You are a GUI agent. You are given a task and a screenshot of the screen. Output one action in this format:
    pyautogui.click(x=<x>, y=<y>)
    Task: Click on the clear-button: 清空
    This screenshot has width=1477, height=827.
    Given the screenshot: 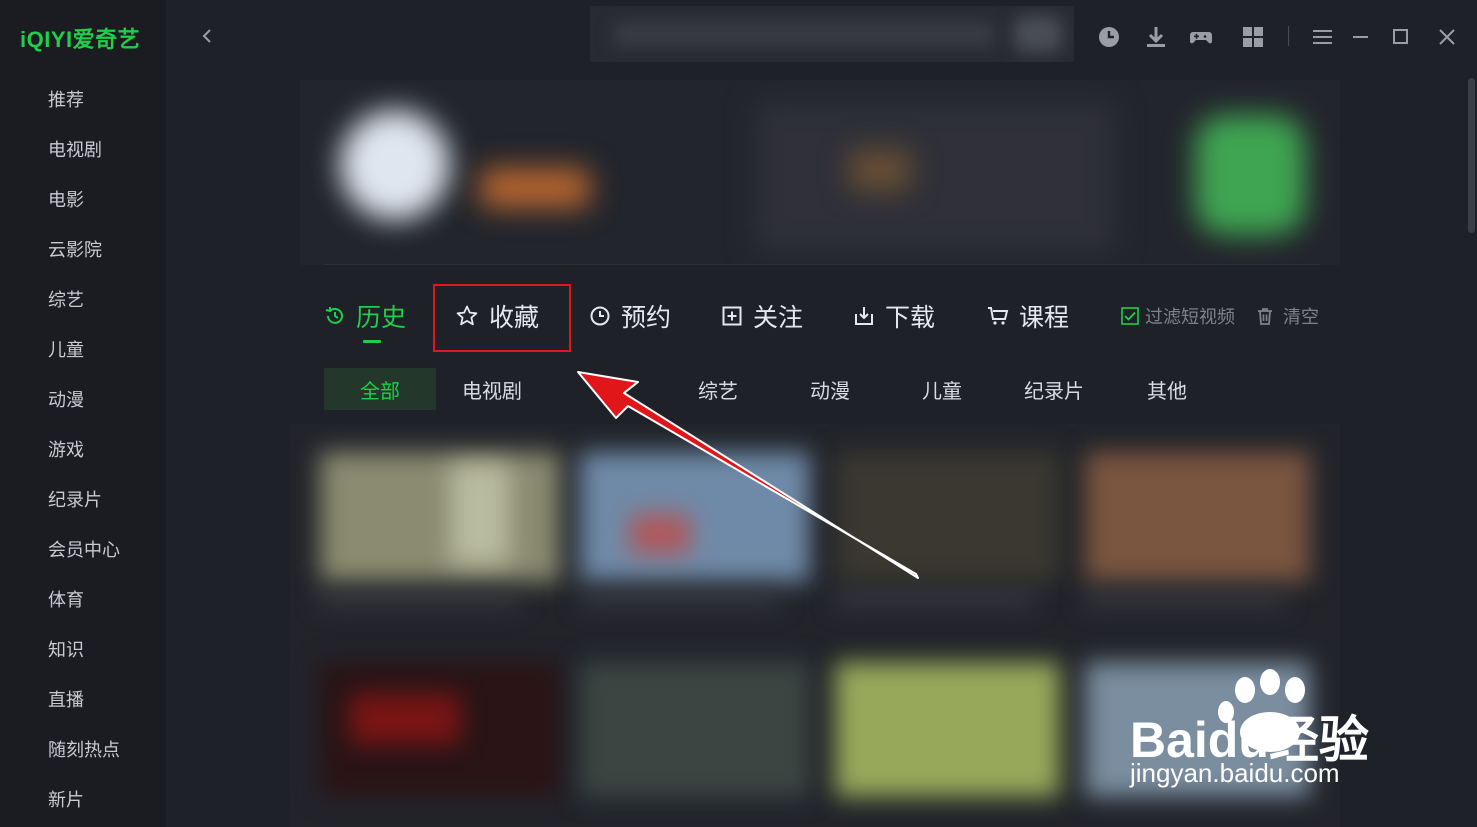 What is the action you would take?
    pyautogui.click(x=1287, y=316)
    